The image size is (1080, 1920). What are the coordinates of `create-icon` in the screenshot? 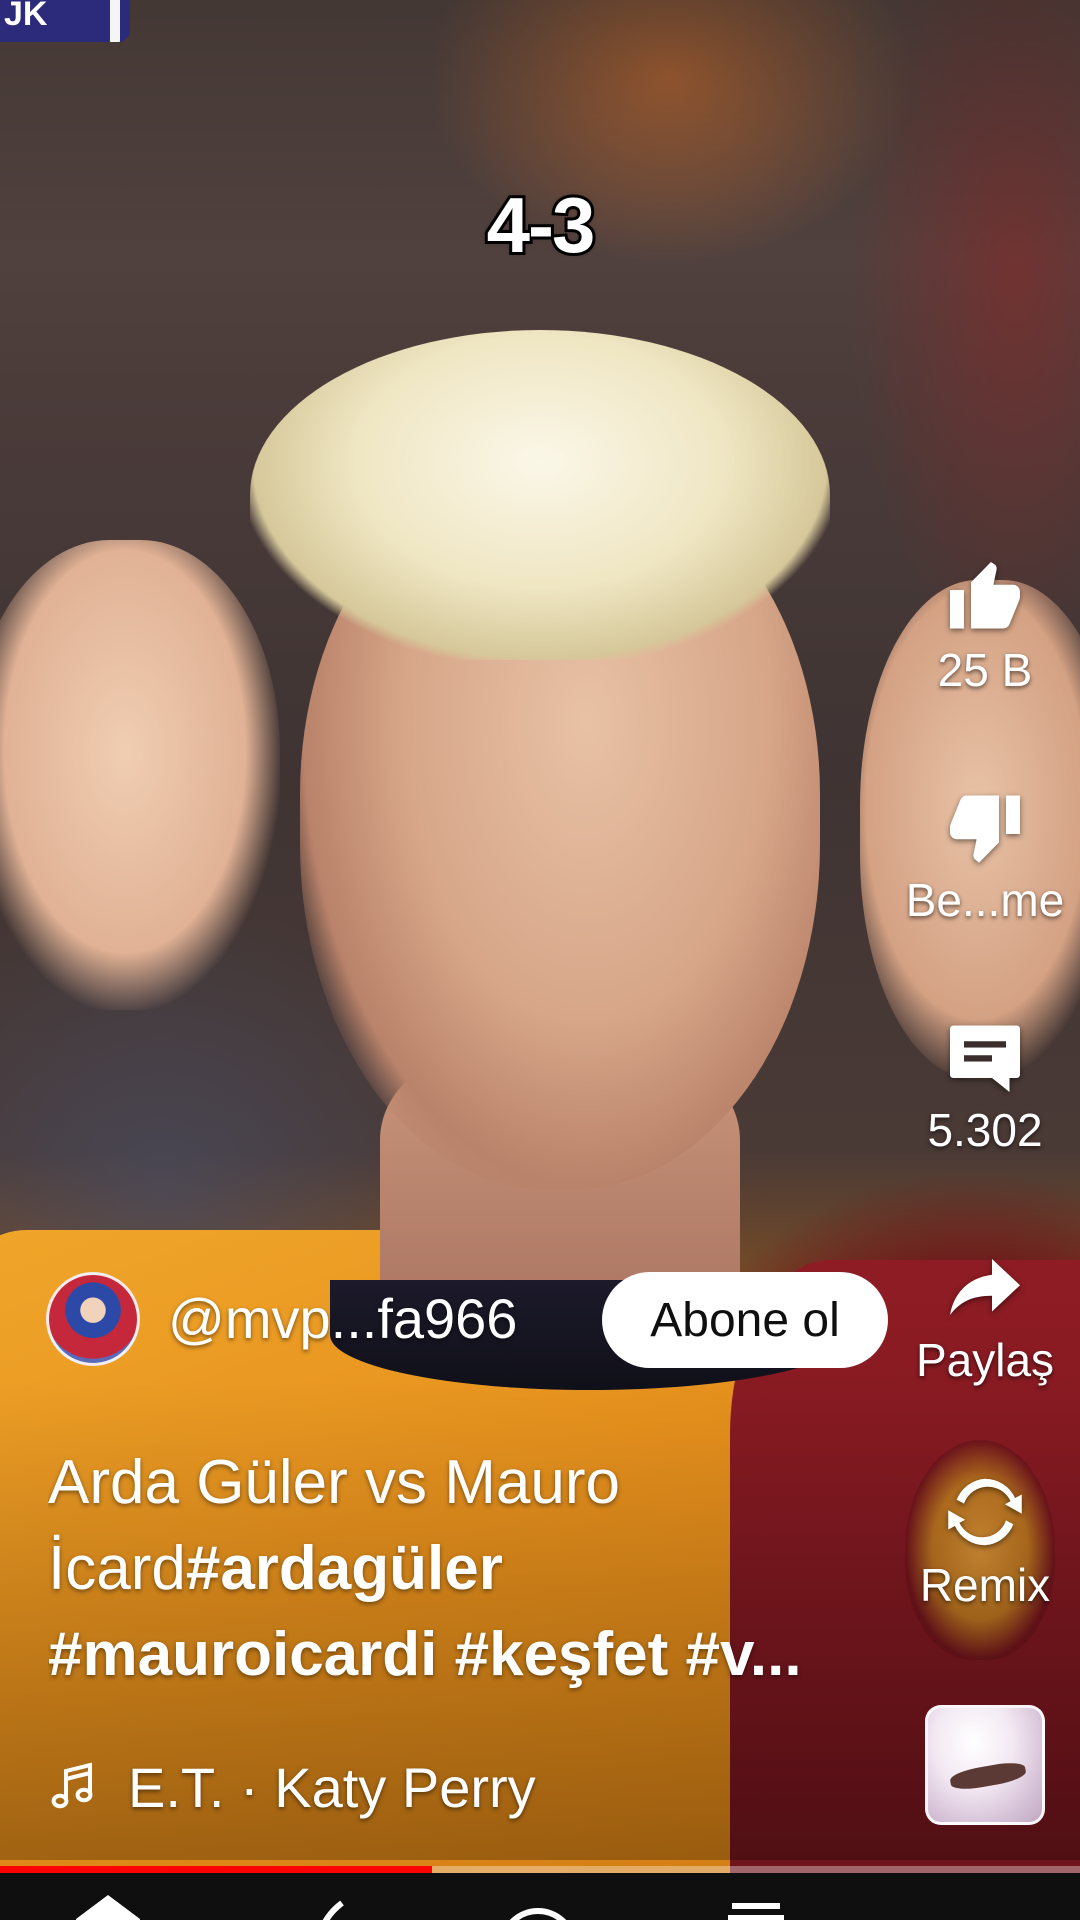 It's located at (538, 1914).